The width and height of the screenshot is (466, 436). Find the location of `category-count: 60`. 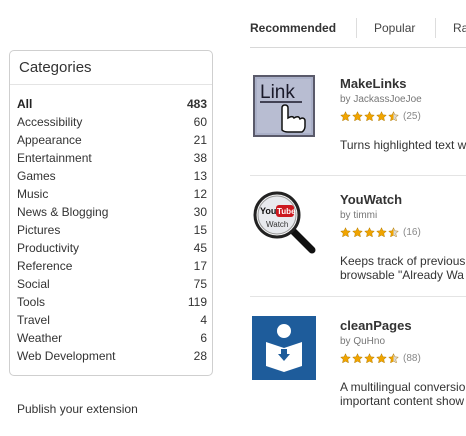

category-count: 60 is located at coordinates (200, 122).